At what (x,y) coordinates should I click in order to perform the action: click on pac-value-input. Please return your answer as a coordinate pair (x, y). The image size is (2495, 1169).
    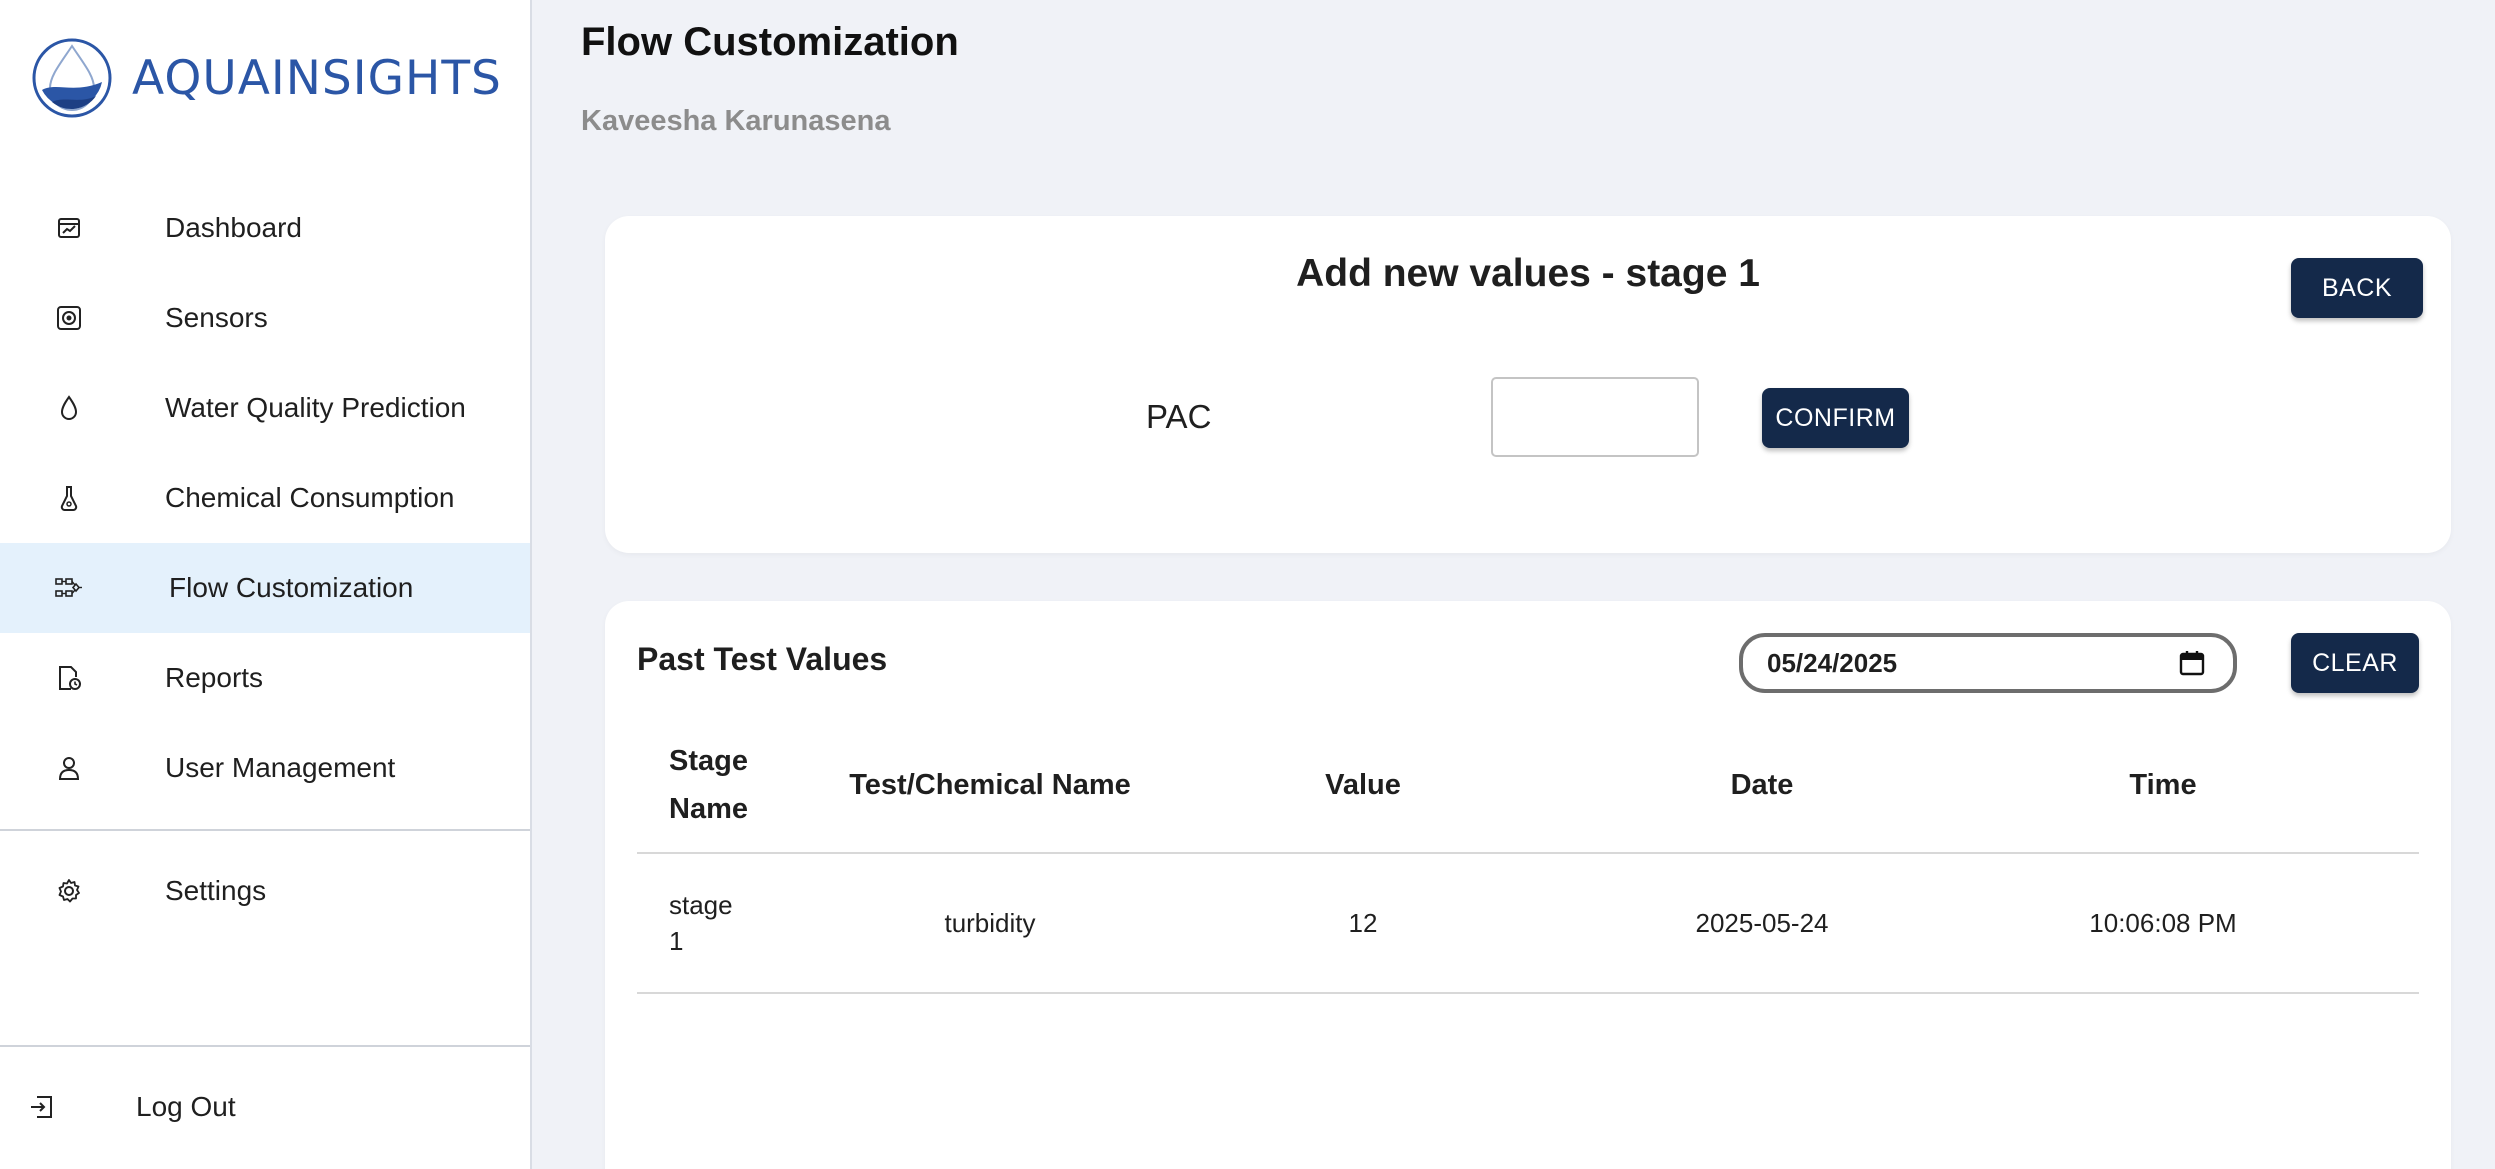
    Looking at the image, I should click on (1595, 417).